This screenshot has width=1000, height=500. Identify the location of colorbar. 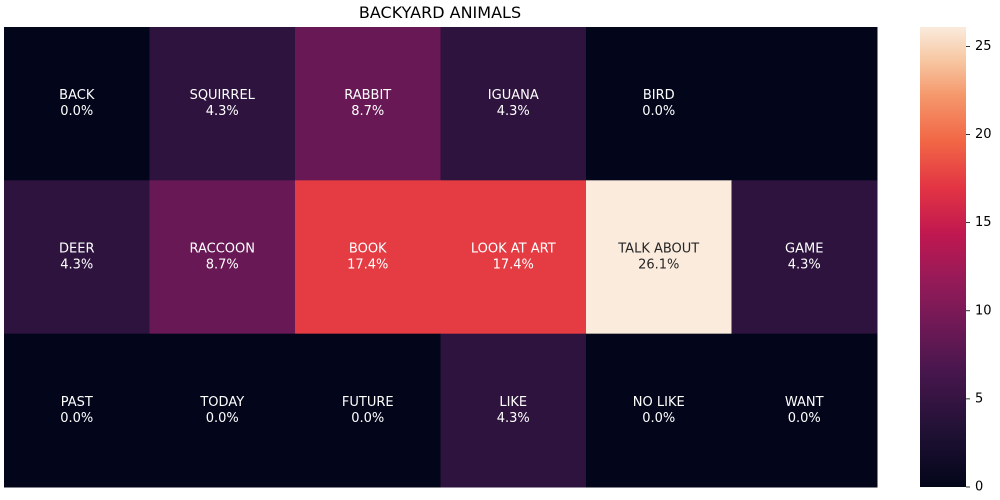
(943, 257).